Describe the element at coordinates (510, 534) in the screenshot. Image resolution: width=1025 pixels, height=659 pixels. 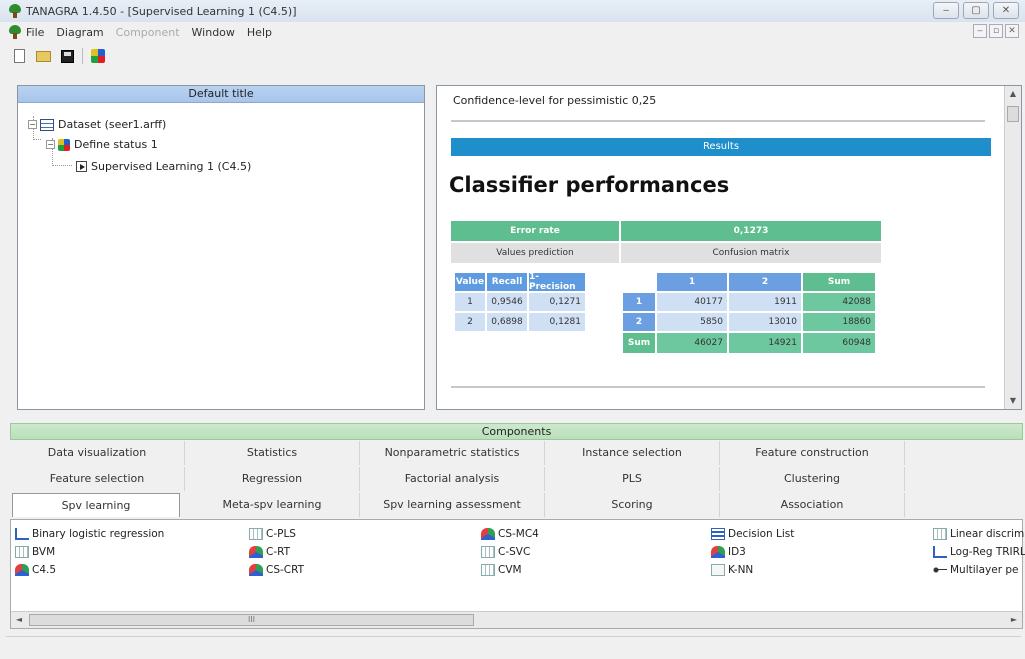
I see `component-cs-mc4: CS-MC4` at that location.